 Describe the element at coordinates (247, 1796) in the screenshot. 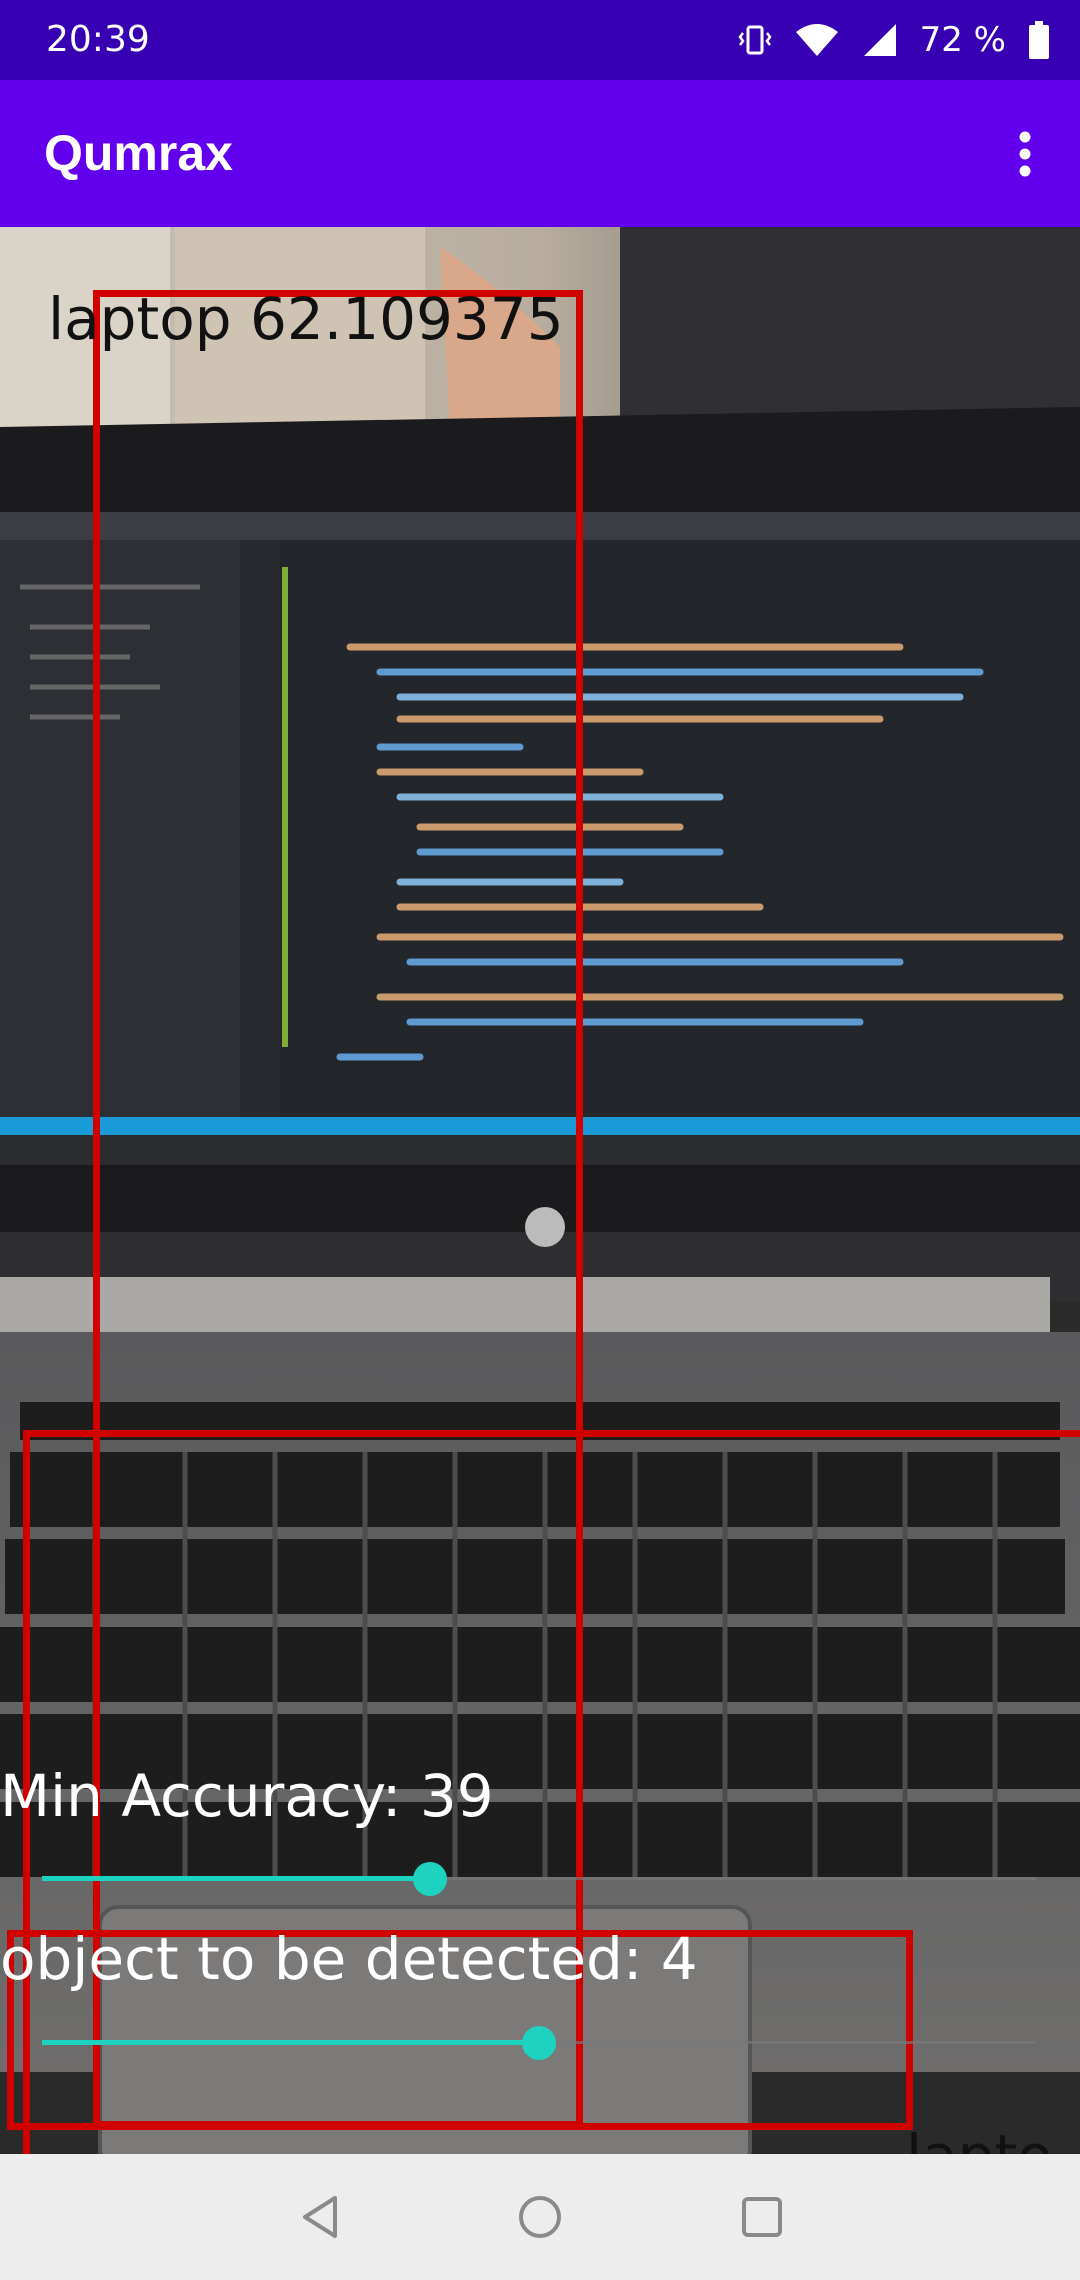

I see `min-accuracy-label: Min Accuracy: 39` at that location.